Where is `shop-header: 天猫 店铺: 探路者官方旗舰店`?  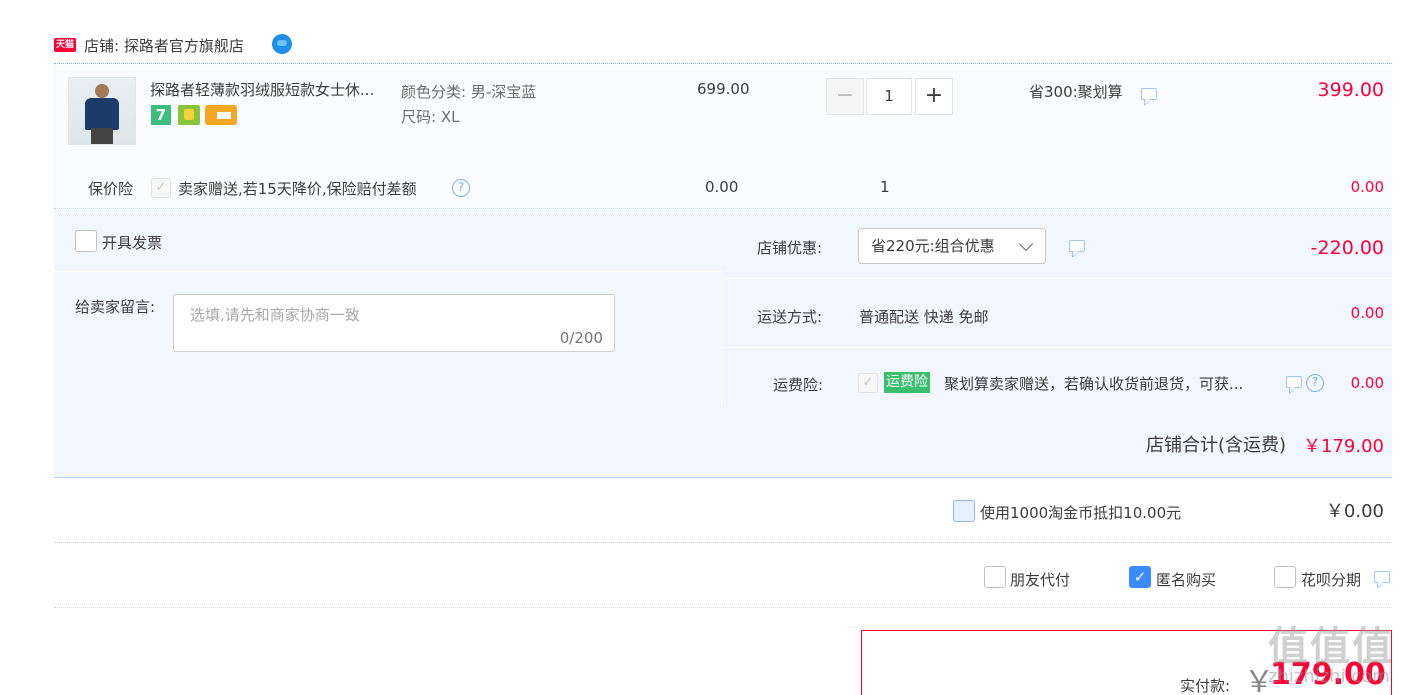
shop-header: 天猫 店铺: 探路者官方旗舰店 is located at coordinates (723, 48).